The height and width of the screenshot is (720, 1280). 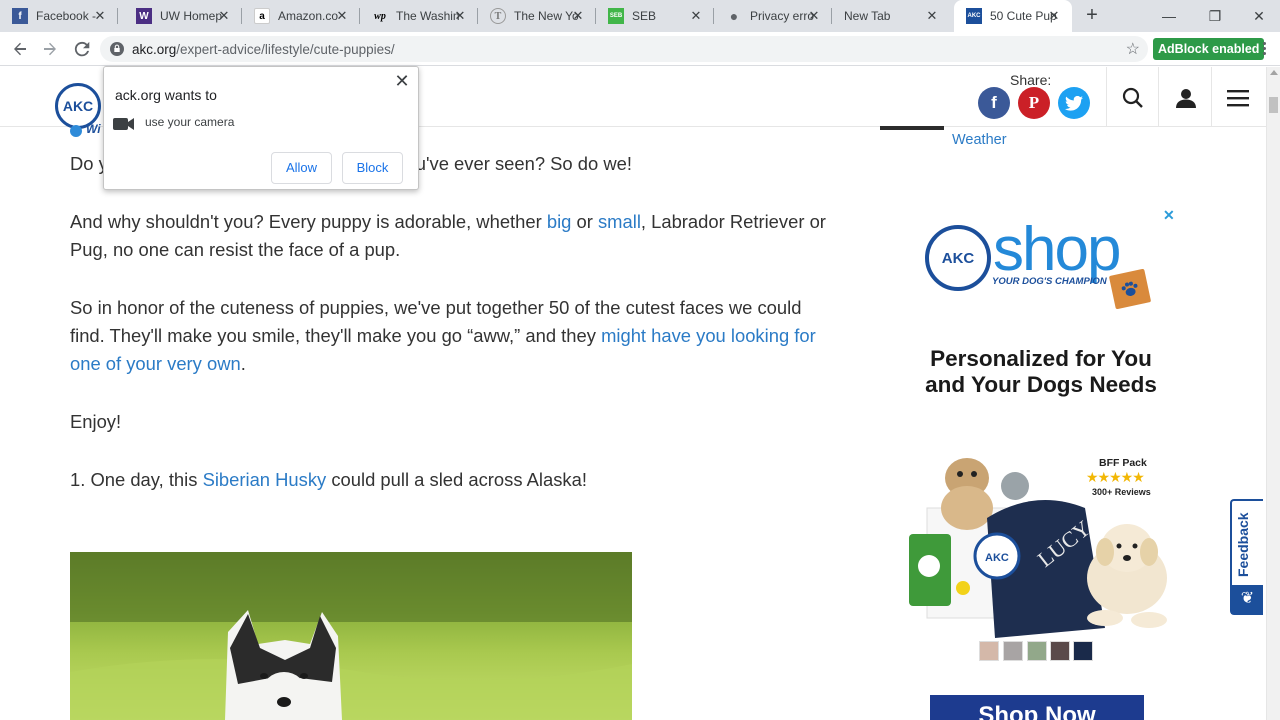 I want to click on rating-stars-icon: ★★★★★, so click(x=1115, y=477).